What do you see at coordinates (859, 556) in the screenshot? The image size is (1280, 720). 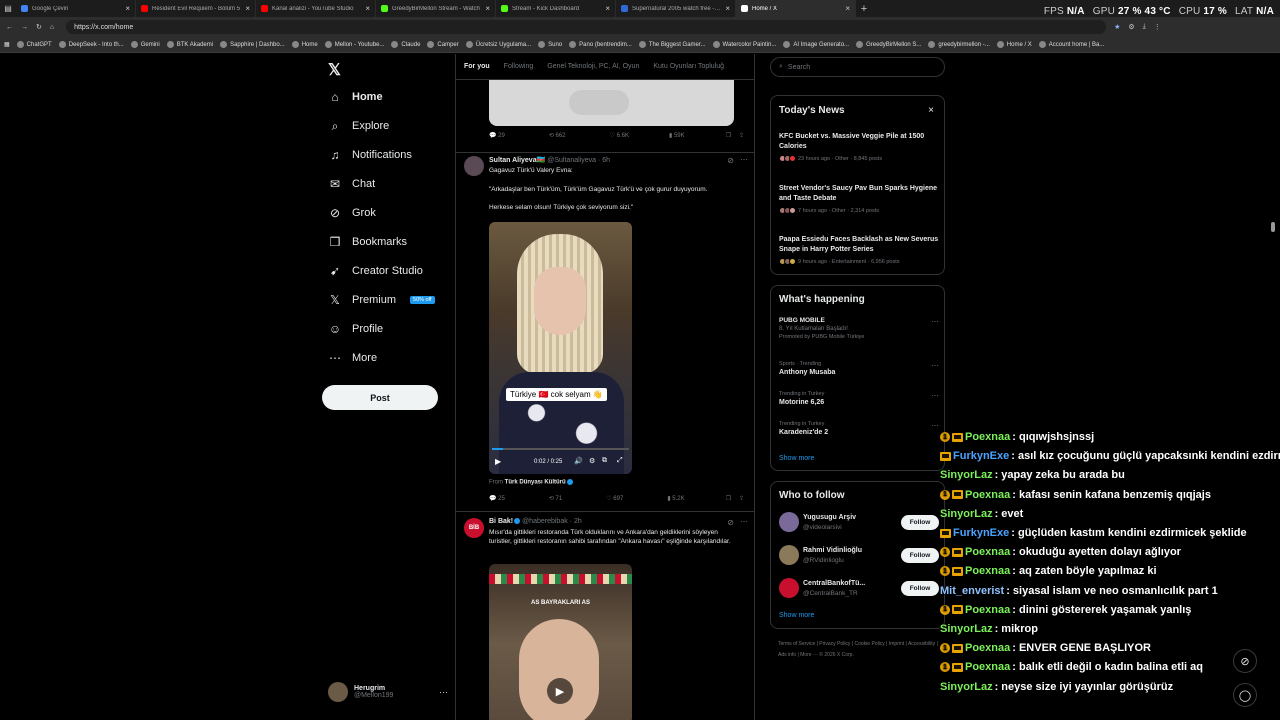 I see `follow-suggestion: Rahmi Vidinlioğlu @RVidinlioglu Follow` at bounding box center [859, 556].